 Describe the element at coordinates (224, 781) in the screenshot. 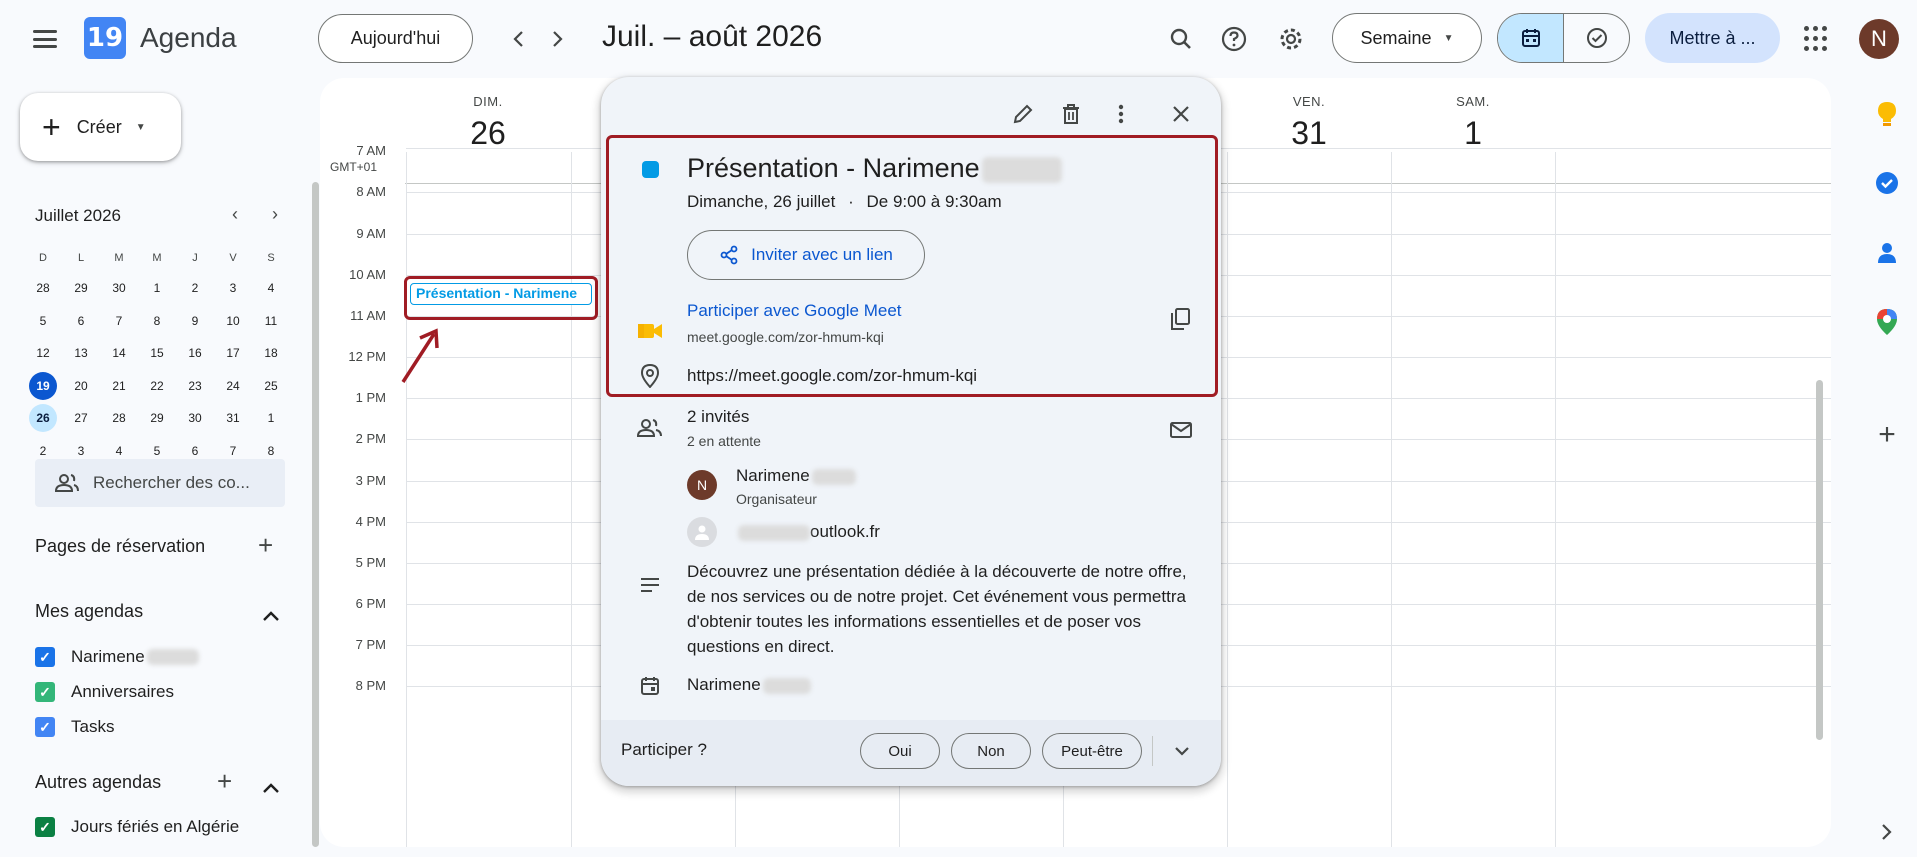

I see `add-other-calendar-icon: +` at that location.